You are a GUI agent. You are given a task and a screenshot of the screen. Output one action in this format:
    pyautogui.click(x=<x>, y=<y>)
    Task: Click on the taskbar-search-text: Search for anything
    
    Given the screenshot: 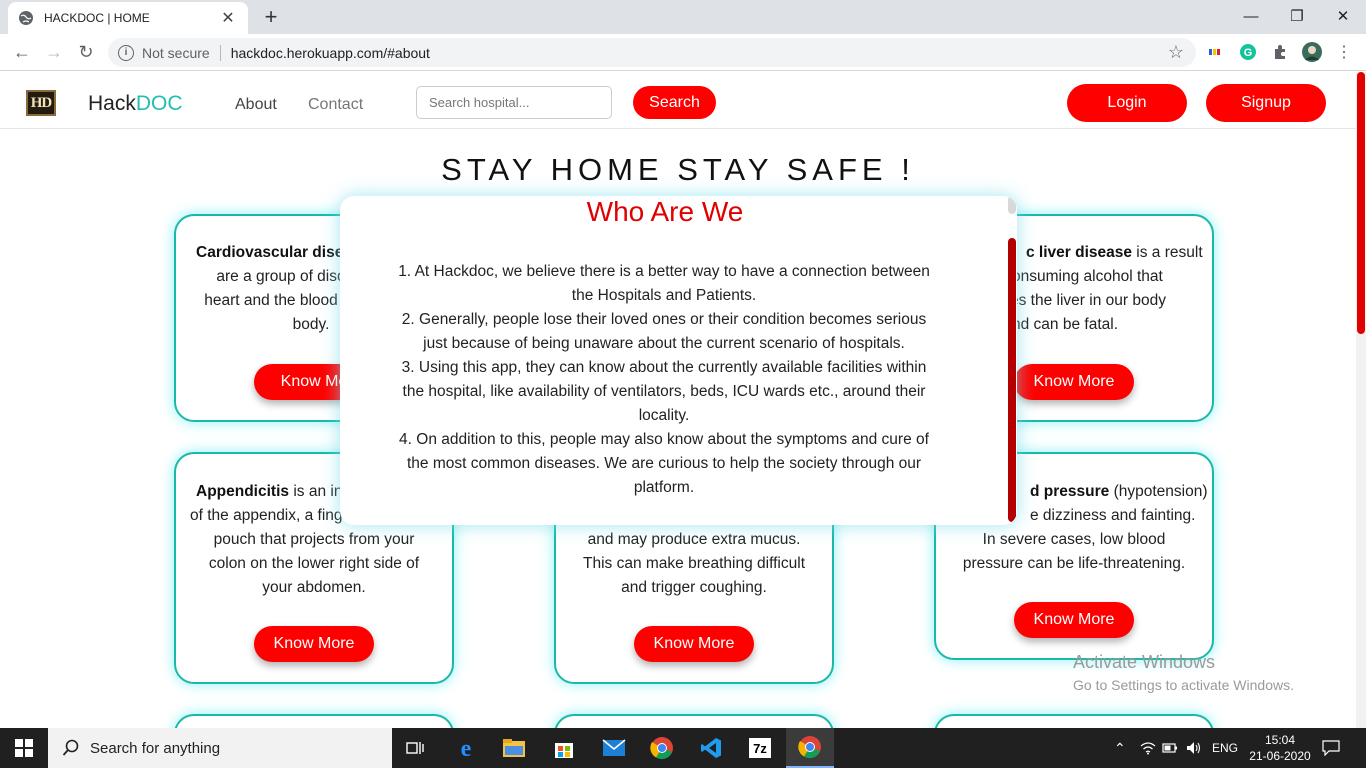 What is the action you would take?
    pyautogui.click(x=155, y=748)
    